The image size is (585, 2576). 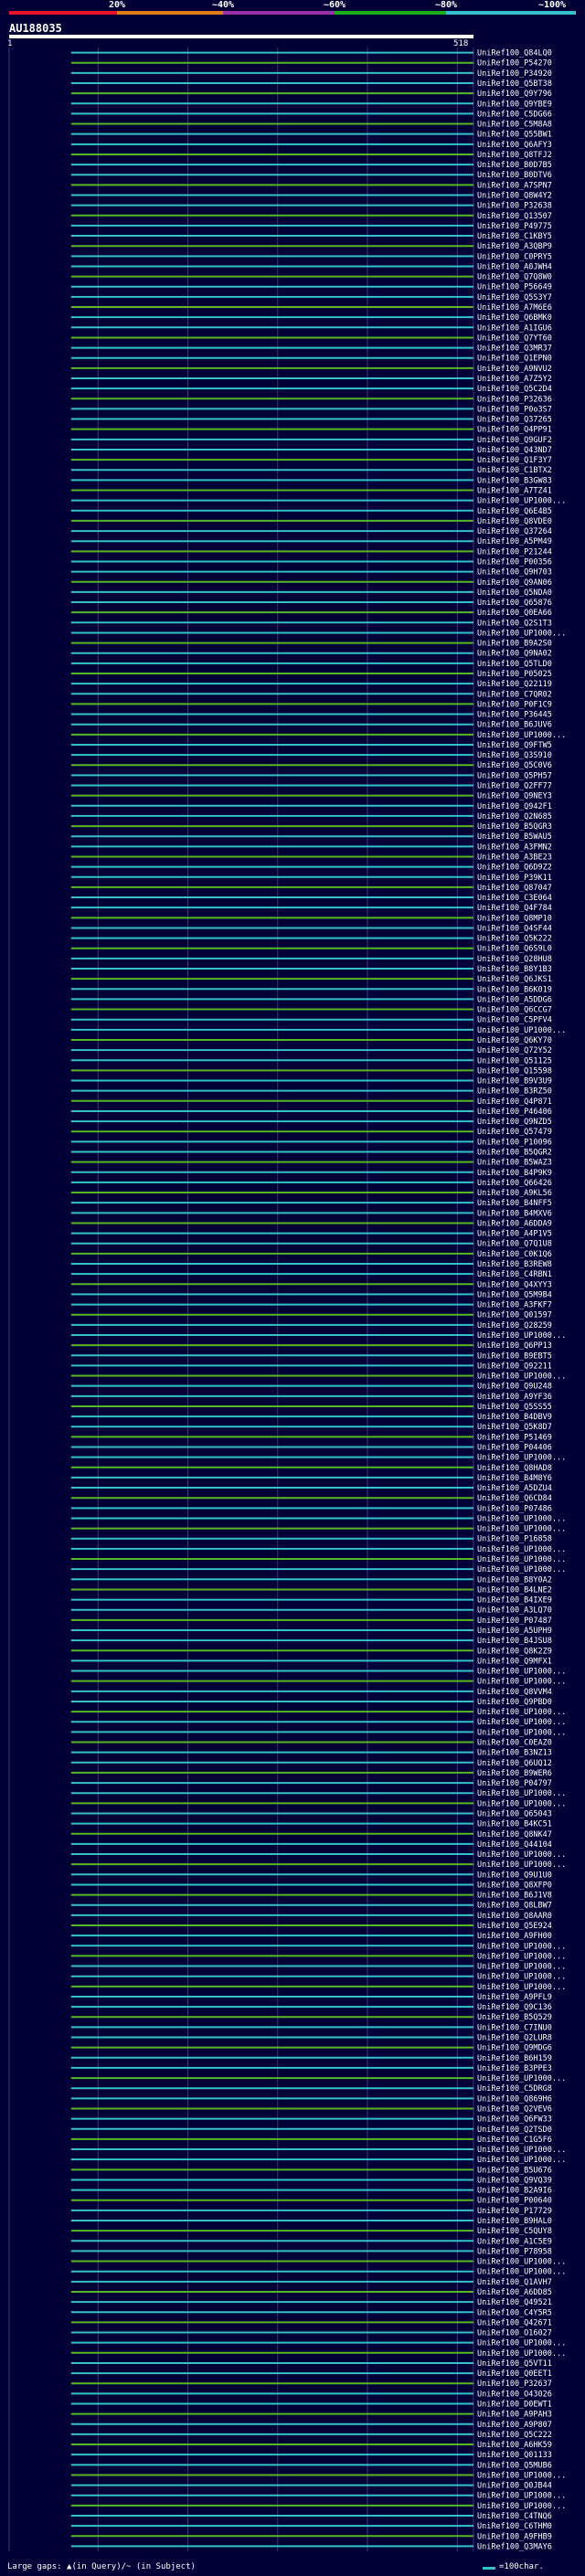 I want to click on hit-label: UniRef100_B6K019, so click(x=514, y=989).